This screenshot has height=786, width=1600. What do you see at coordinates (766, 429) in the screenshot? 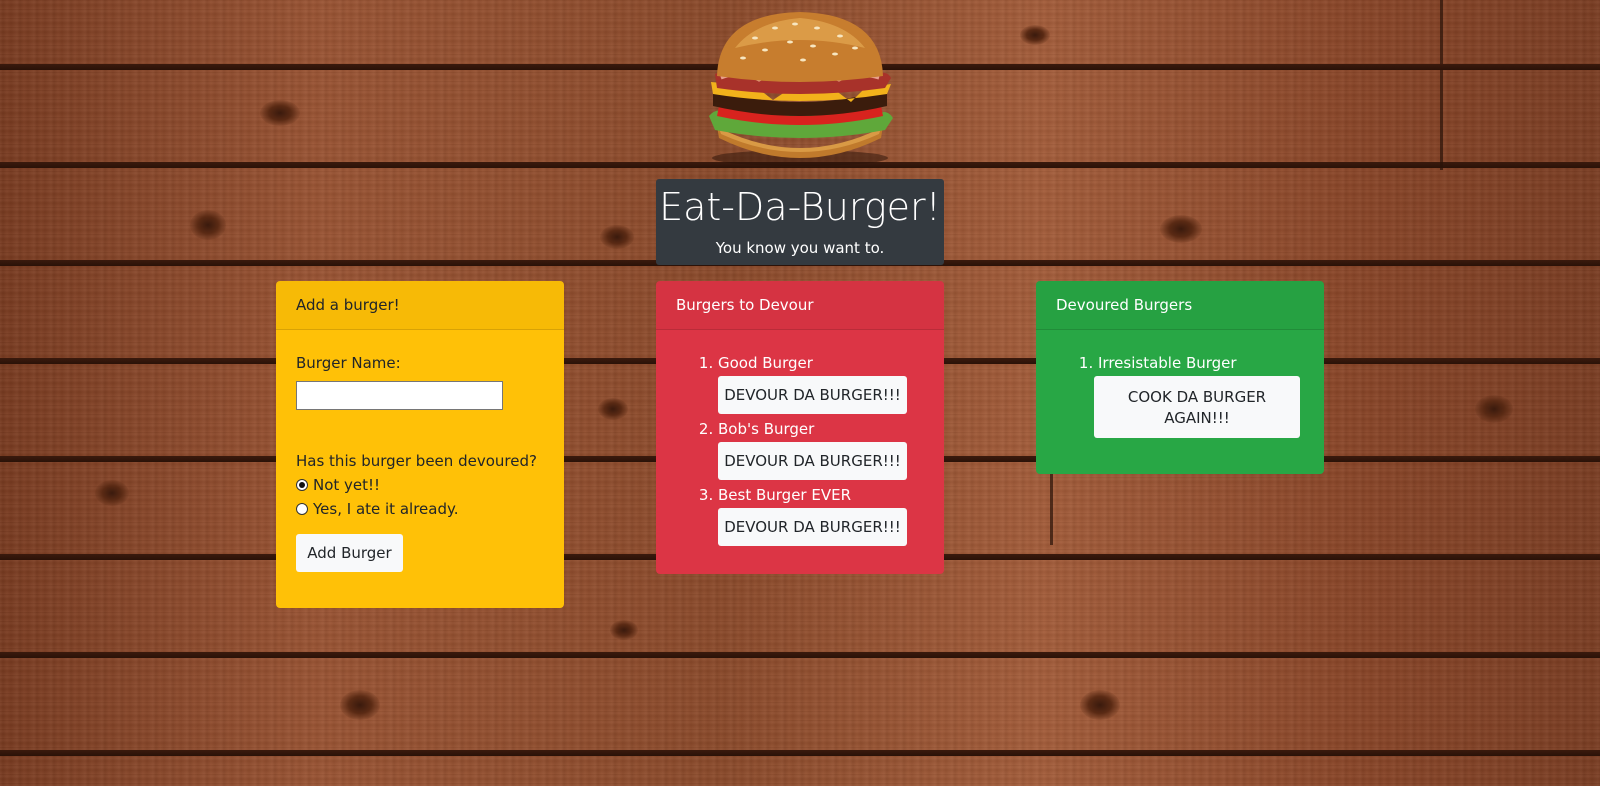
I see `burger-name: Bob's Burger` at bounding box center [766, 429].